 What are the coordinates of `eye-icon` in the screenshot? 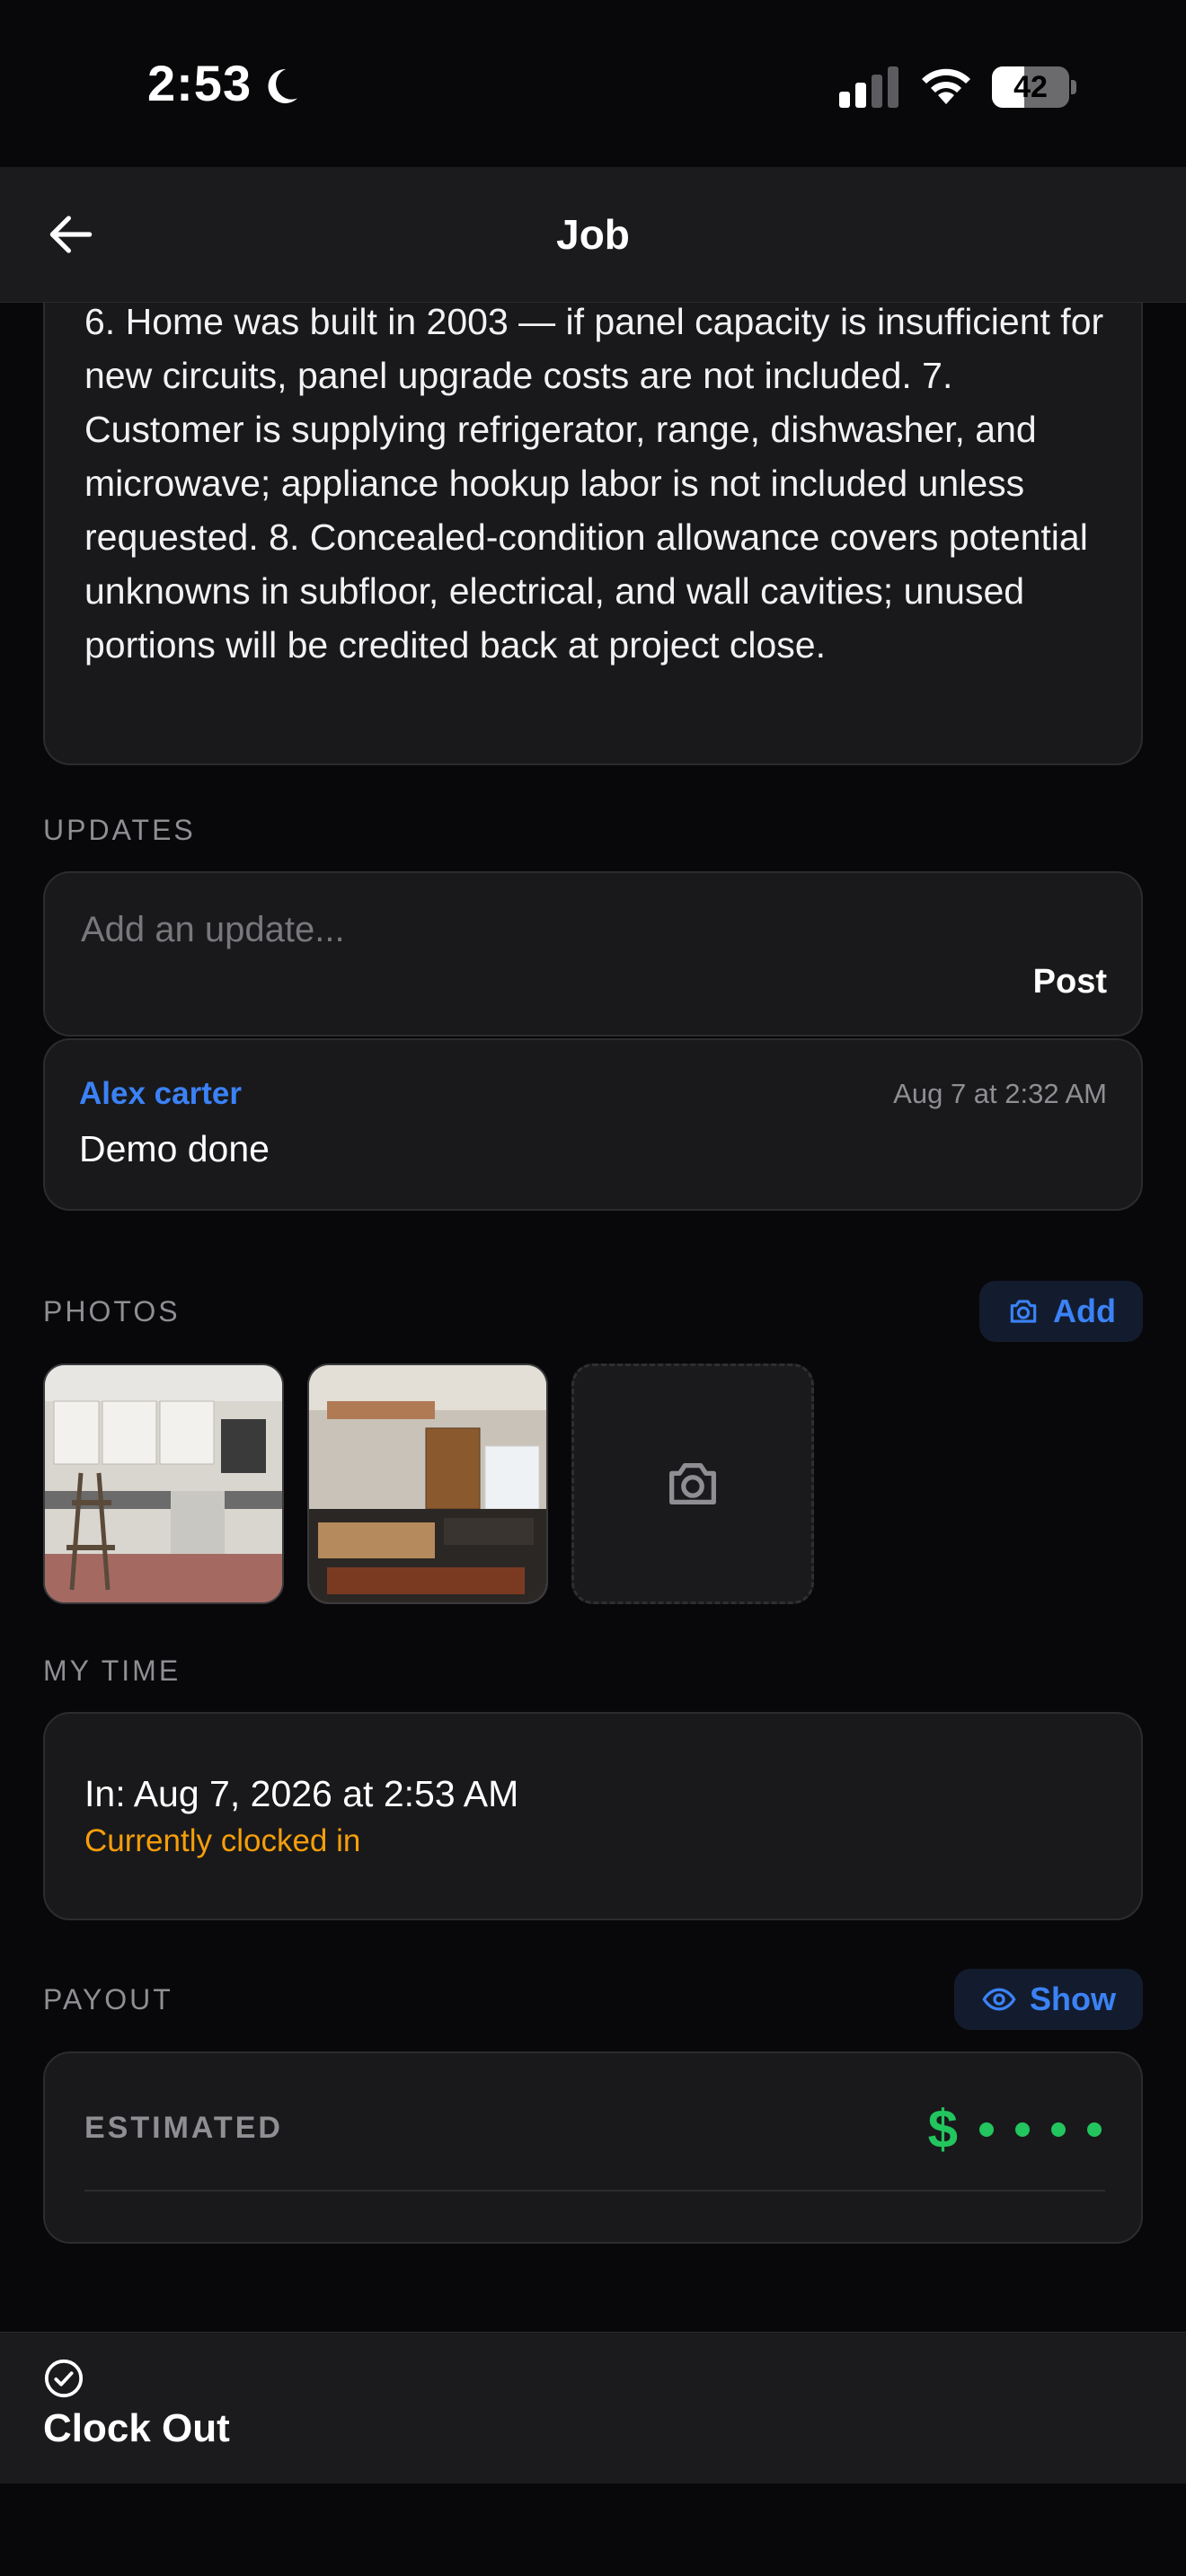 It's located at (999, 2000).